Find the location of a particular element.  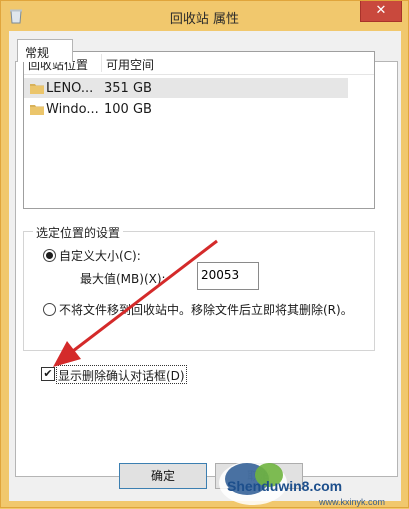

close-button: ✕ is located at coordinates (381, 11).